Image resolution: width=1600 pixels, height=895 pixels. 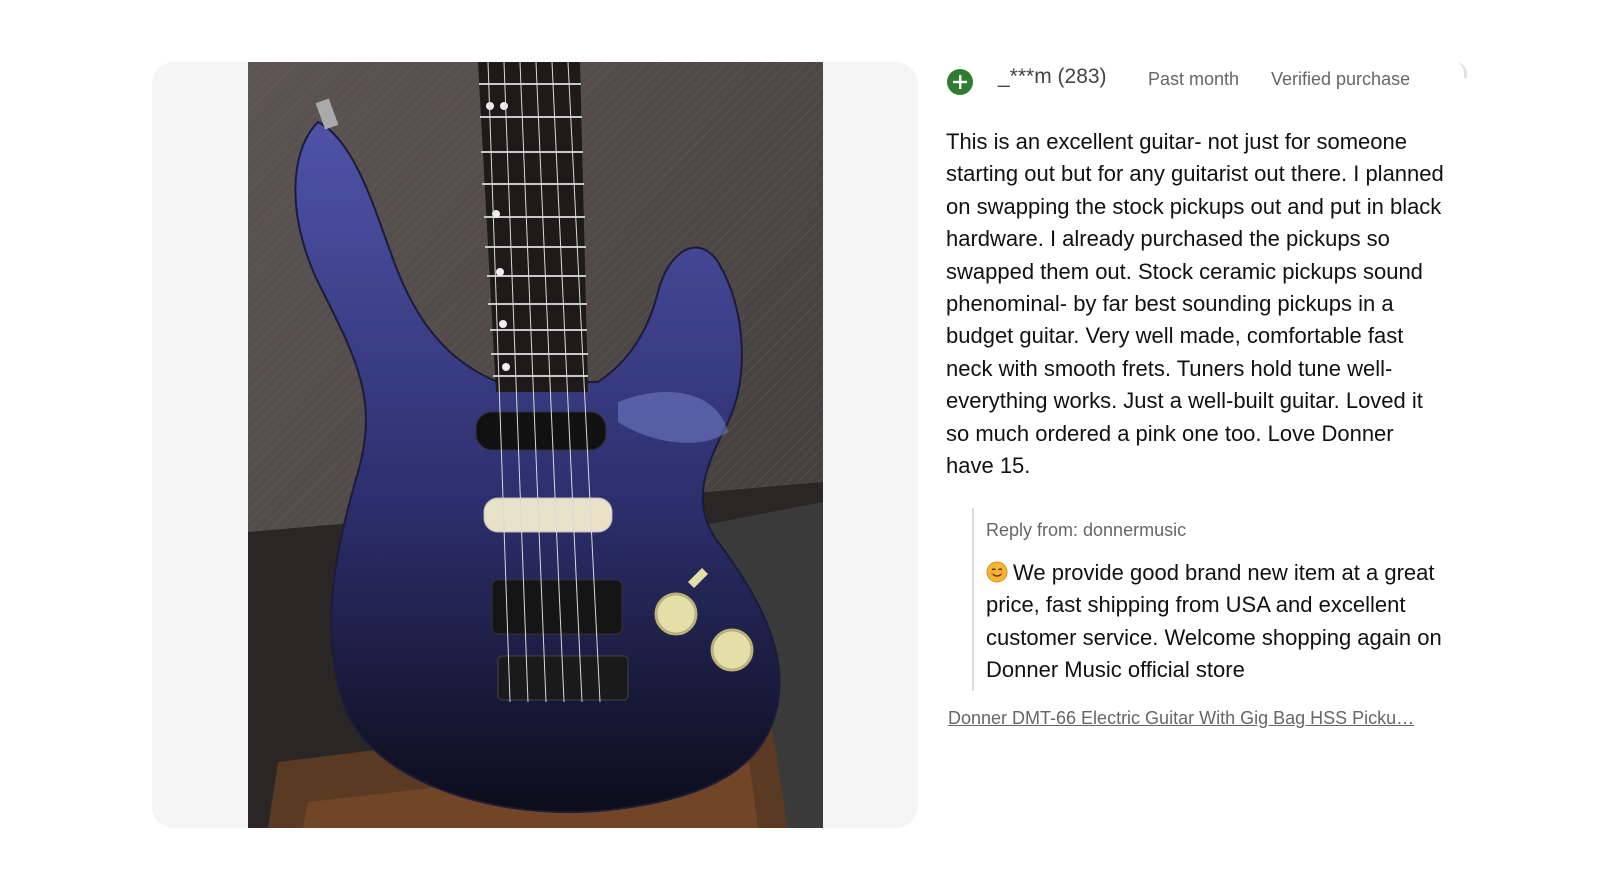 I want to click on corner-divider, so click(x=1459, y=70).